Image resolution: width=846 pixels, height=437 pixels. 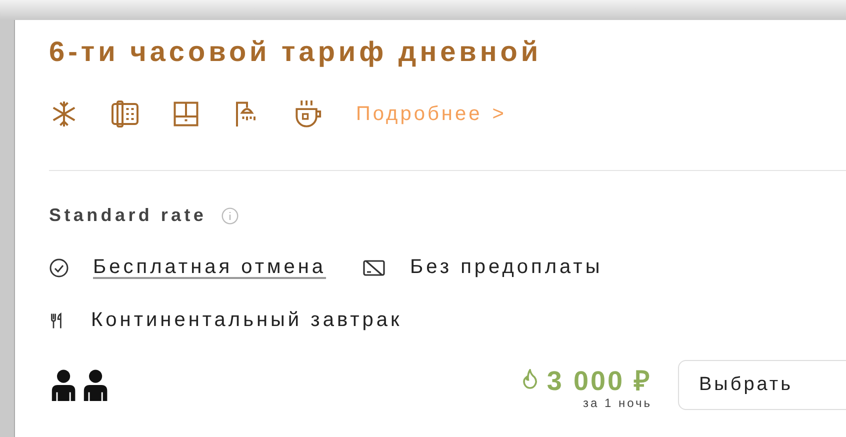 What do you see at coordinates (599, 381) in the screenshot?
I see `price-amount: 3 000 ₽` at bounding box center [599, 381].